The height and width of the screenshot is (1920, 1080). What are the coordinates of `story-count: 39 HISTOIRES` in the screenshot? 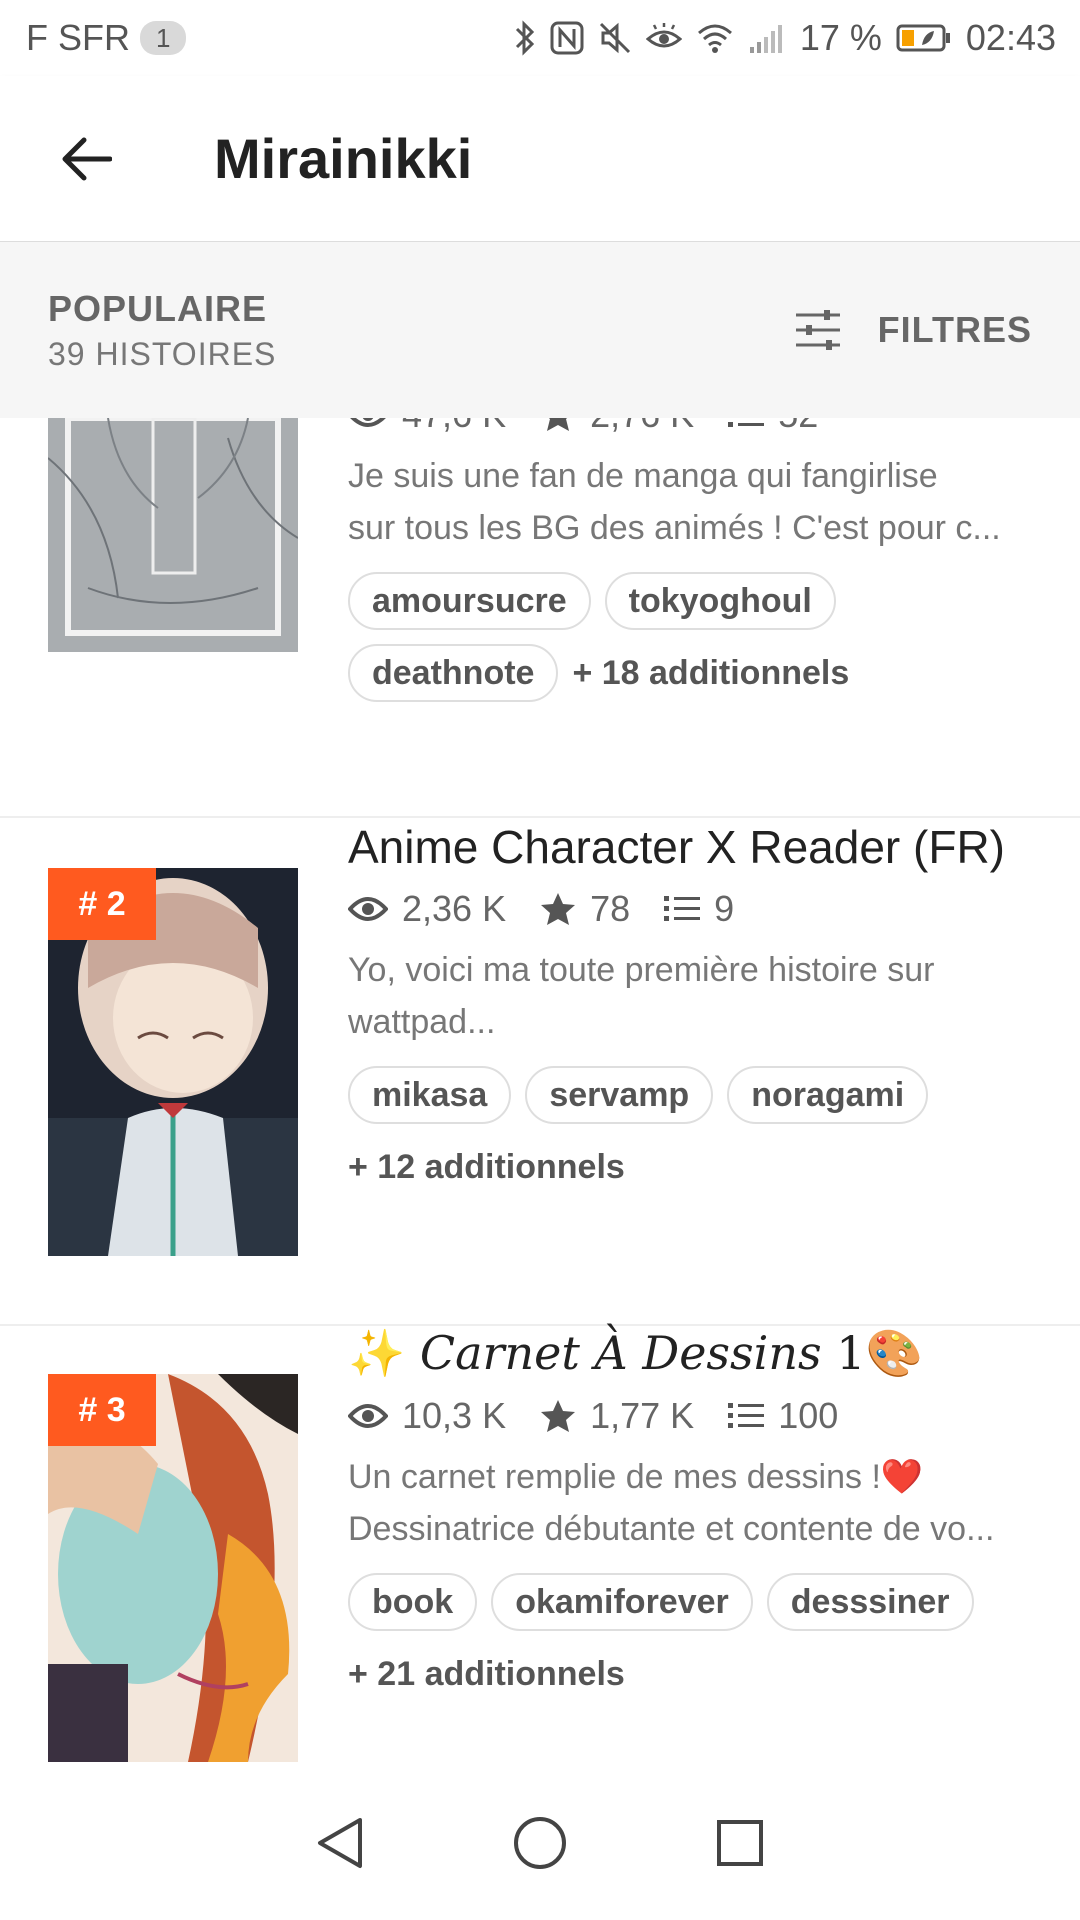 It's located at (162, 353).